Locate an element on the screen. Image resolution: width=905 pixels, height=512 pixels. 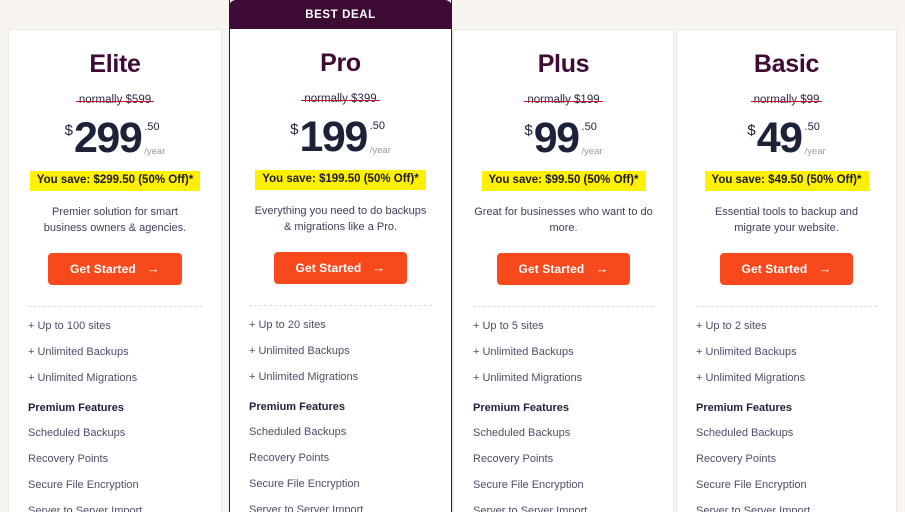
feature-item: + Up to 5 sites is located at coordinates (508, 325).